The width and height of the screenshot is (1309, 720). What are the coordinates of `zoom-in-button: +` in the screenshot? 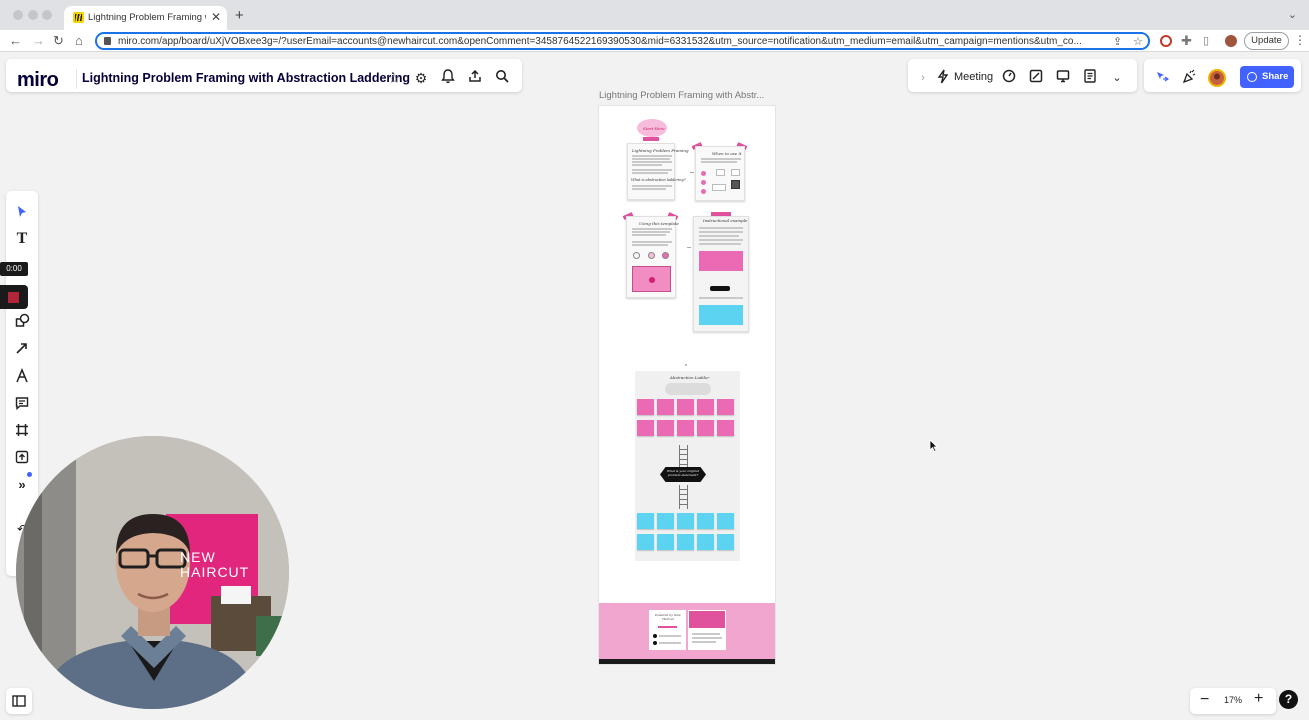 It's located at (1258, 699).